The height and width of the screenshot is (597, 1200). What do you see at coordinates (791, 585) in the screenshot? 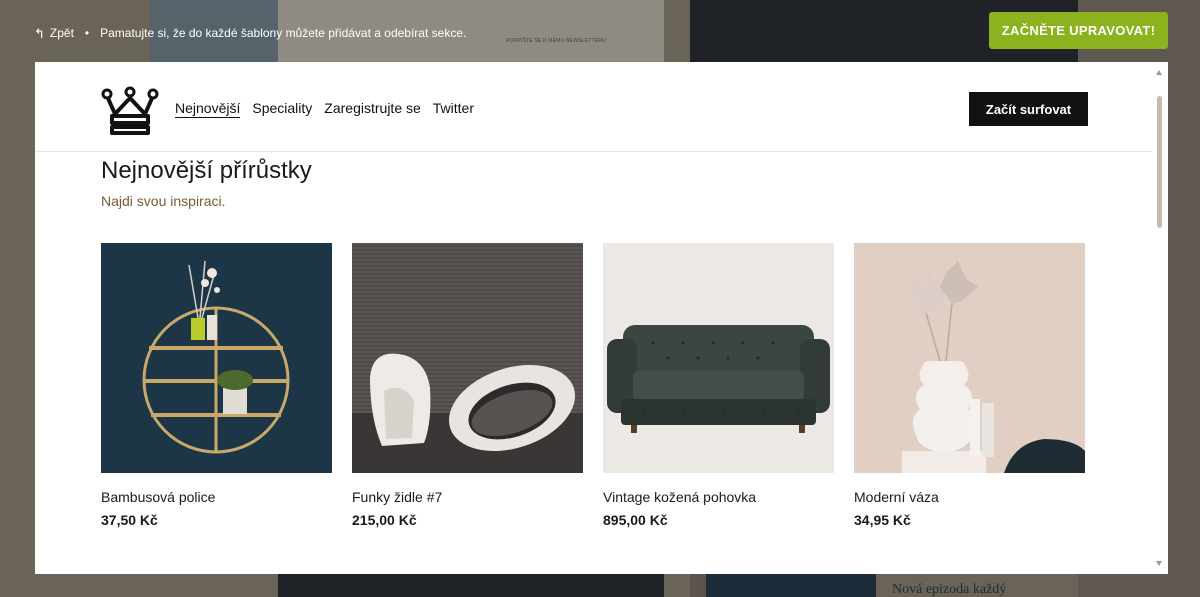
I see `background-episode-image` at bounding box center [791, 585].